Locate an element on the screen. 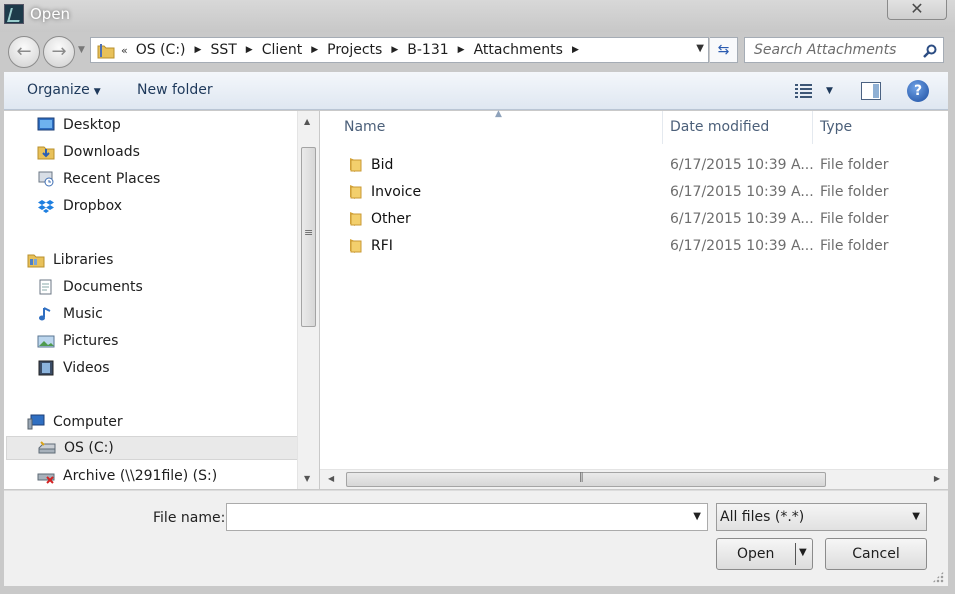  list-item: RFI 6/17/2015 10:39 A... File folder is located at coordinates (634, 247).